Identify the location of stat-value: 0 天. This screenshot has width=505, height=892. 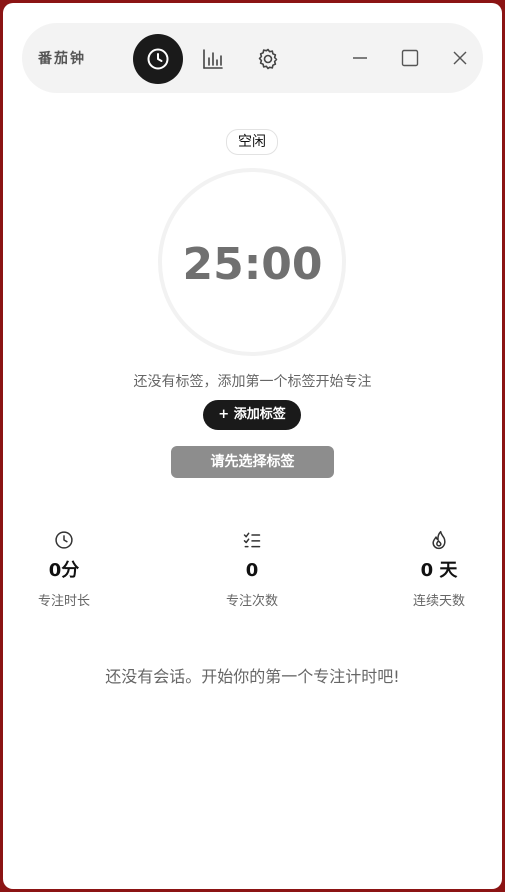
(439, 570).